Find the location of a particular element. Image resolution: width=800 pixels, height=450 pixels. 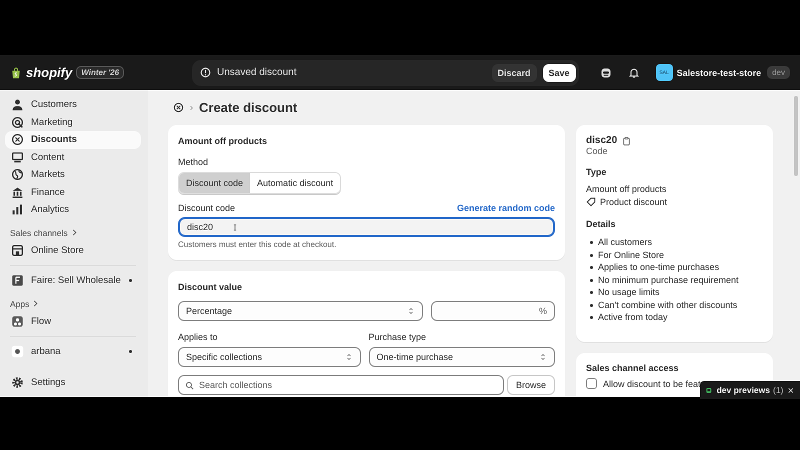

bell-icon is located at coordinates (634, 72).